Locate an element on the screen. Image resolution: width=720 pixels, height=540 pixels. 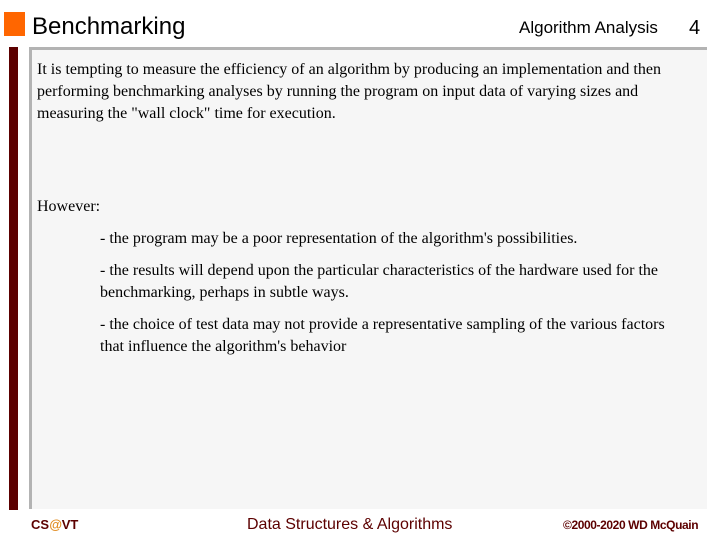
footer-logo-vt: VT is located at coordinates (70, 524).